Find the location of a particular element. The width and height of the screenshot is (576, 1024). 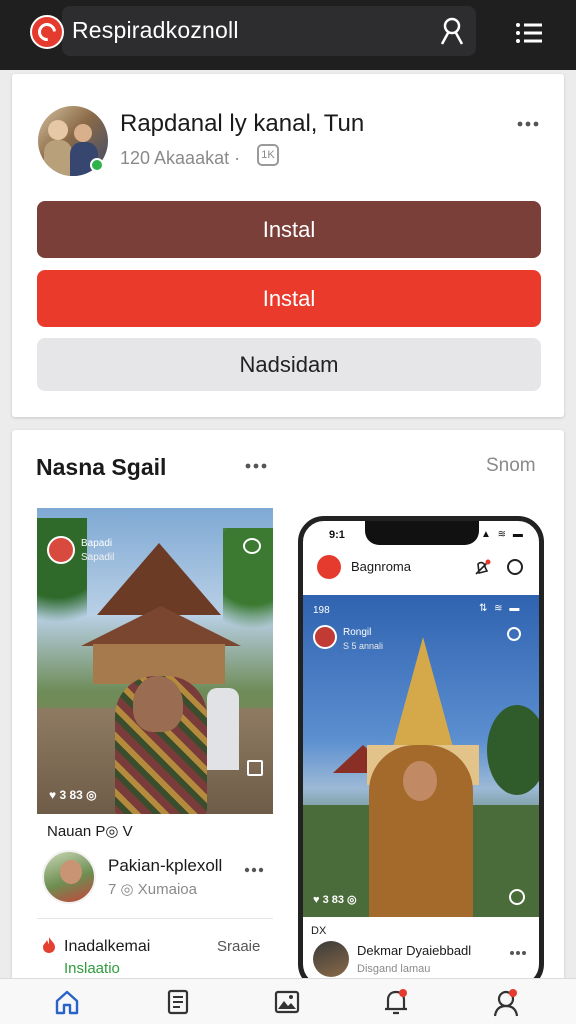

document-icon is located at coordinates (178, 1002).